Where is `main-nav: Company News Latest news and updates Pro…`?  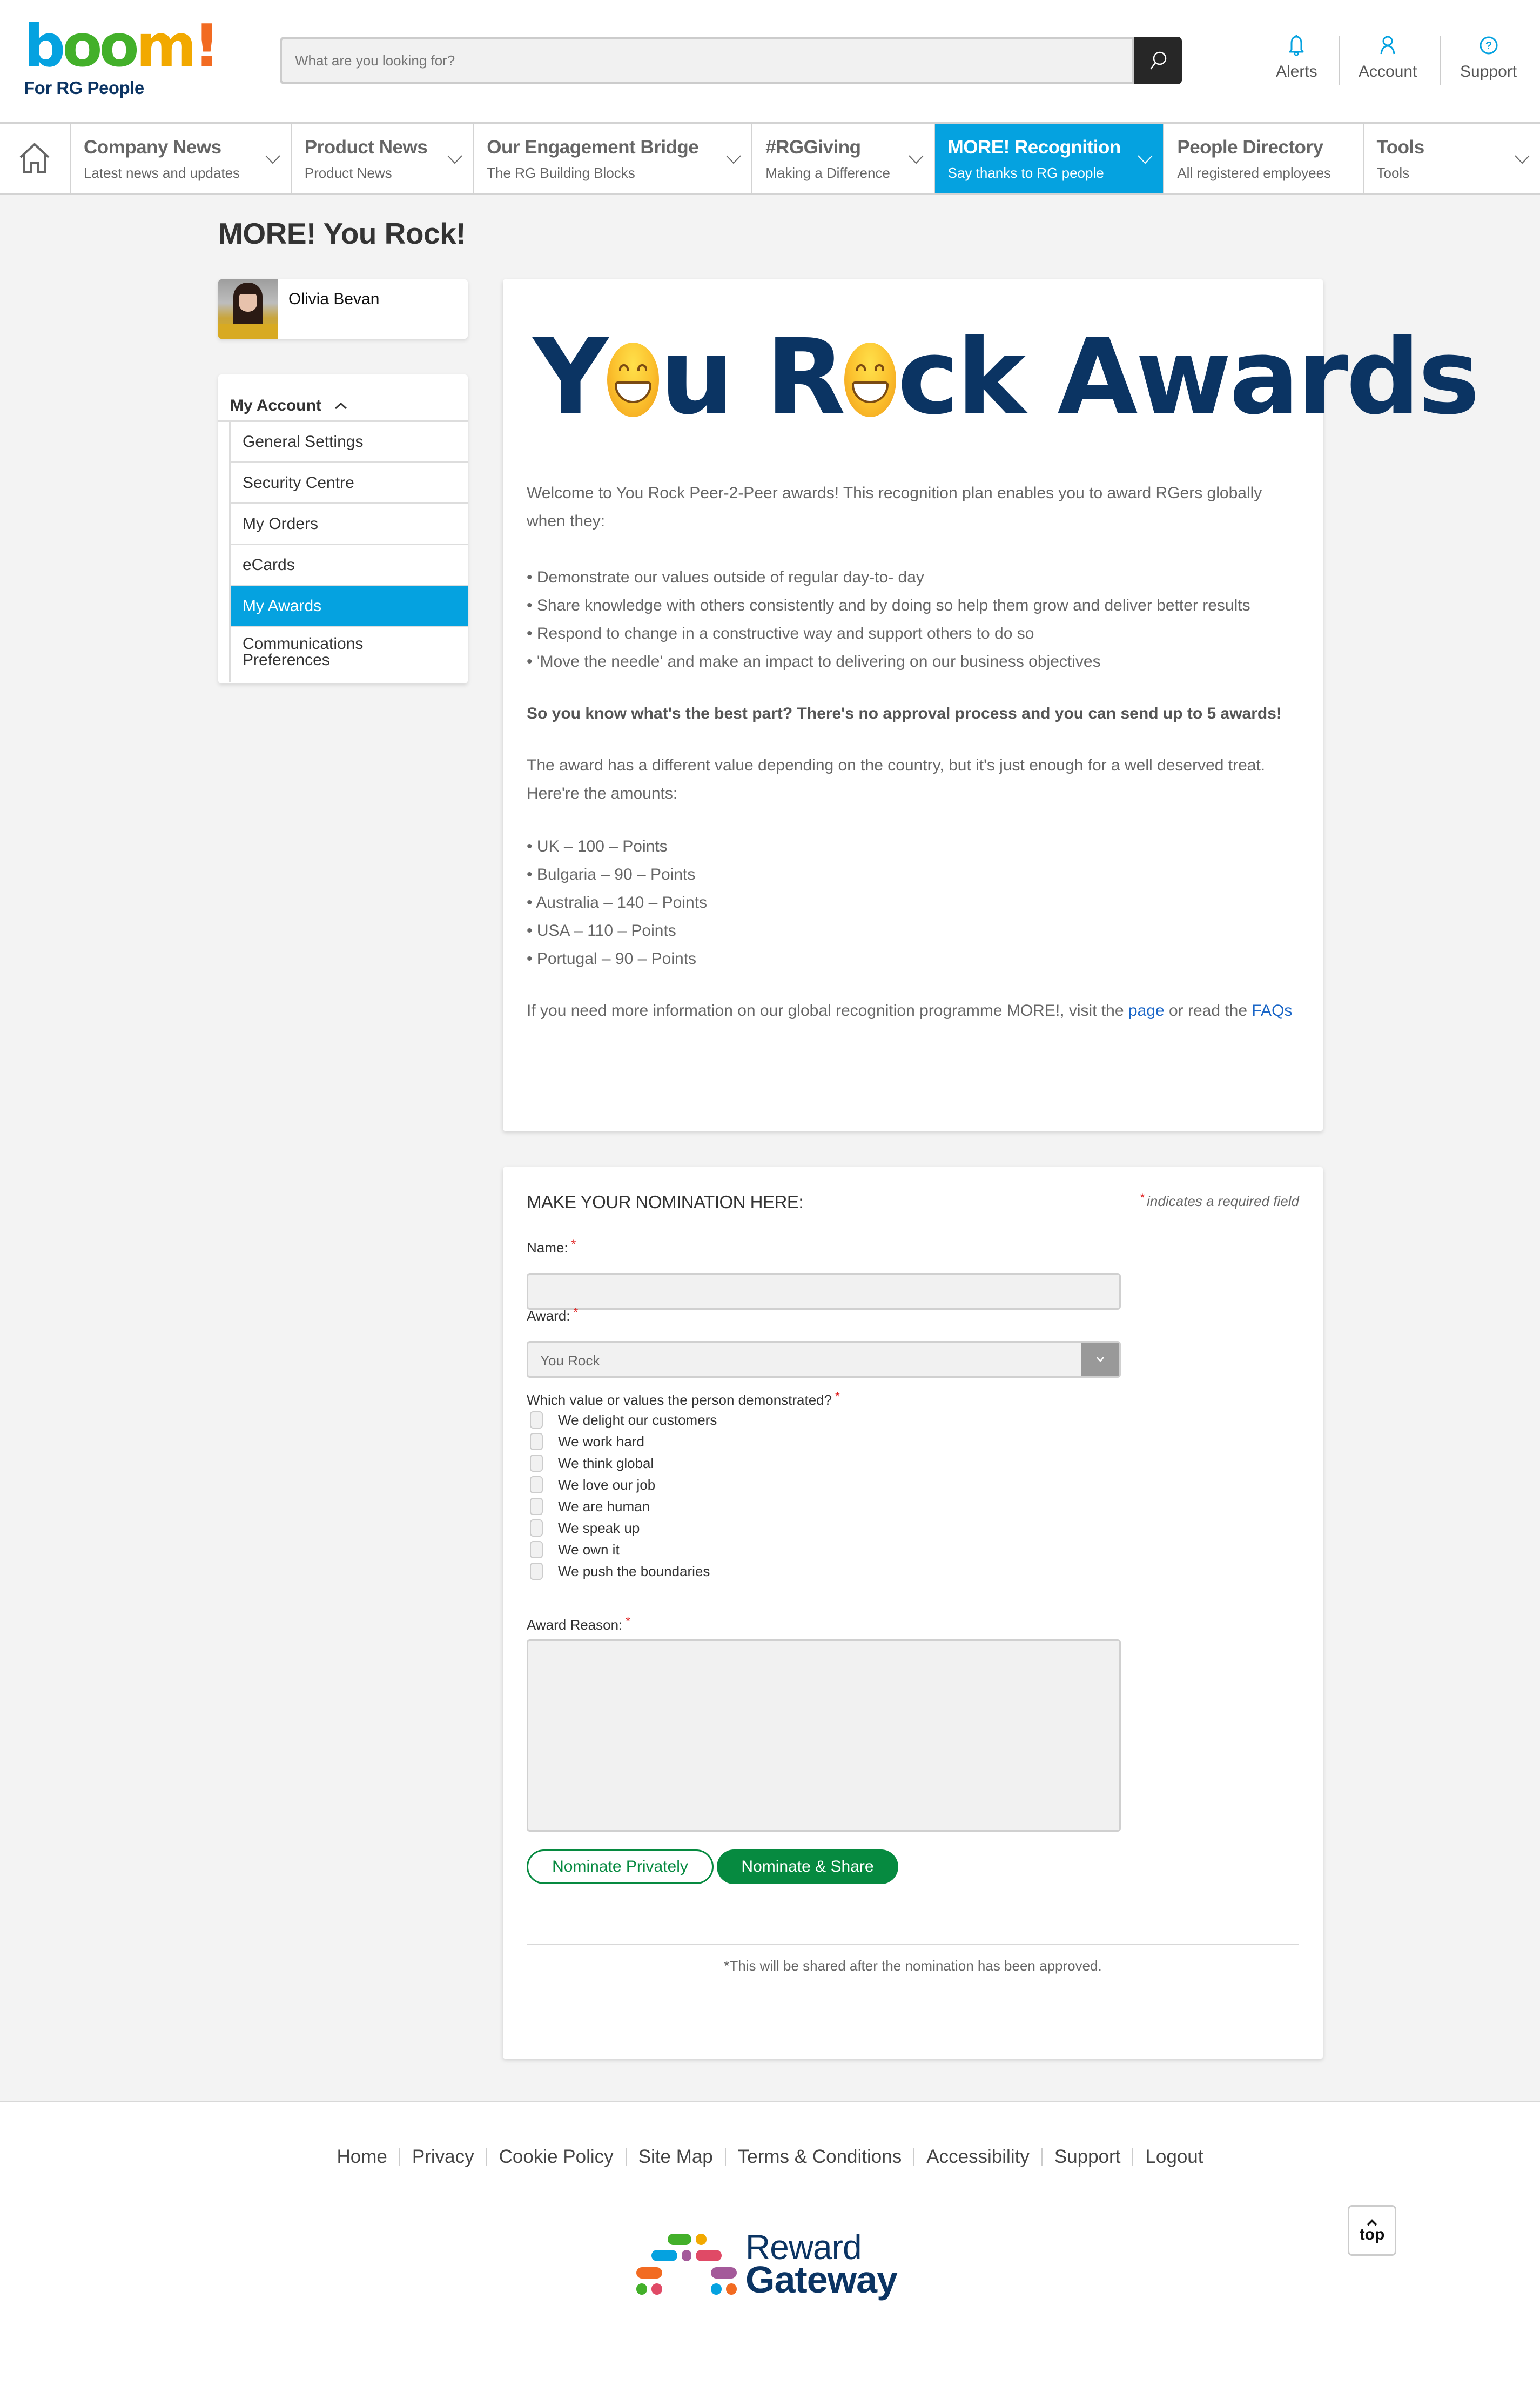
main-nav: Company News Latest news and updates Pro… is located at coordinates (770, 158).